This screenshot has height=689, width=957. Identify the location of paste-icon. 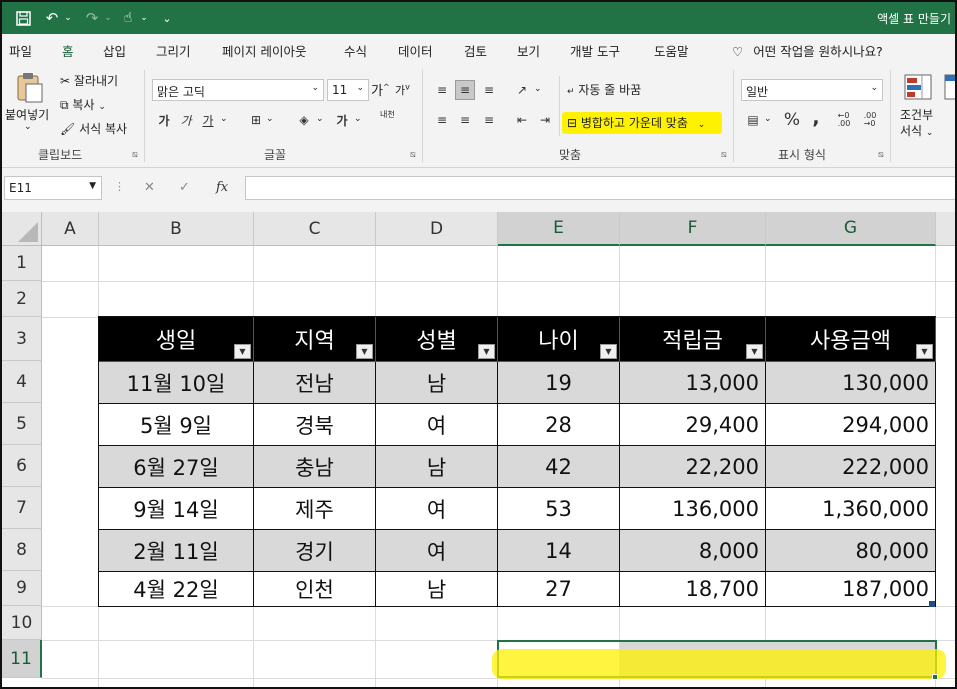
(29, 88).